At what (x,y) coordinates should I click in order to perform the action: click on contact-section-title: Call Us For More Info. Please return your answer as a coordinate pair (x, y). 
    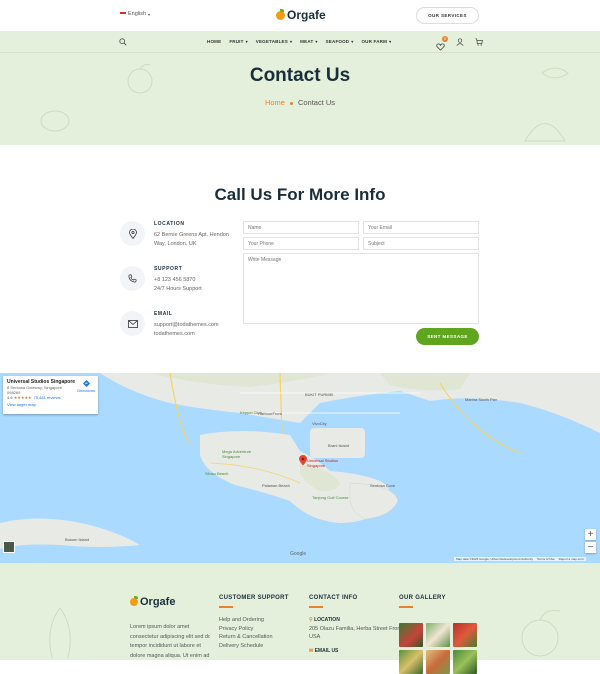
    Looking at the image, I should click on (300, 194).